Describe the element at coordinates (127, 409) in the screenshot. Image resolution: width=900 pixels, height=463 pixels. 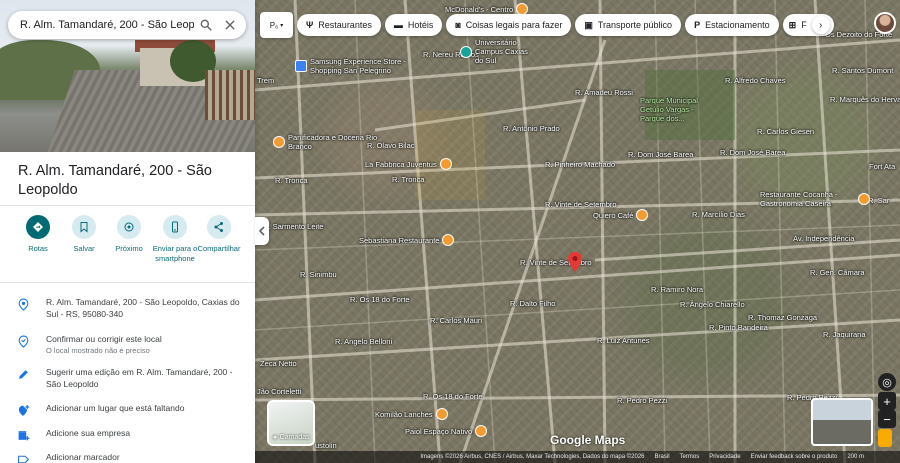
I see `add-place-row: Adicionar um lugar que está faltando` at that location.